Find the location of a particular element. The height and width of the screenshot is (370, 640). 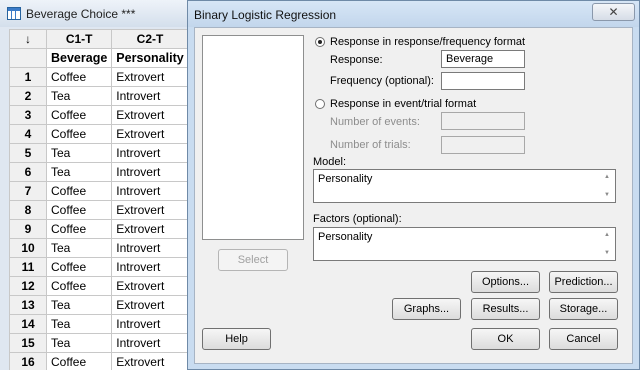

events-input is located at coordinates (483, 121).